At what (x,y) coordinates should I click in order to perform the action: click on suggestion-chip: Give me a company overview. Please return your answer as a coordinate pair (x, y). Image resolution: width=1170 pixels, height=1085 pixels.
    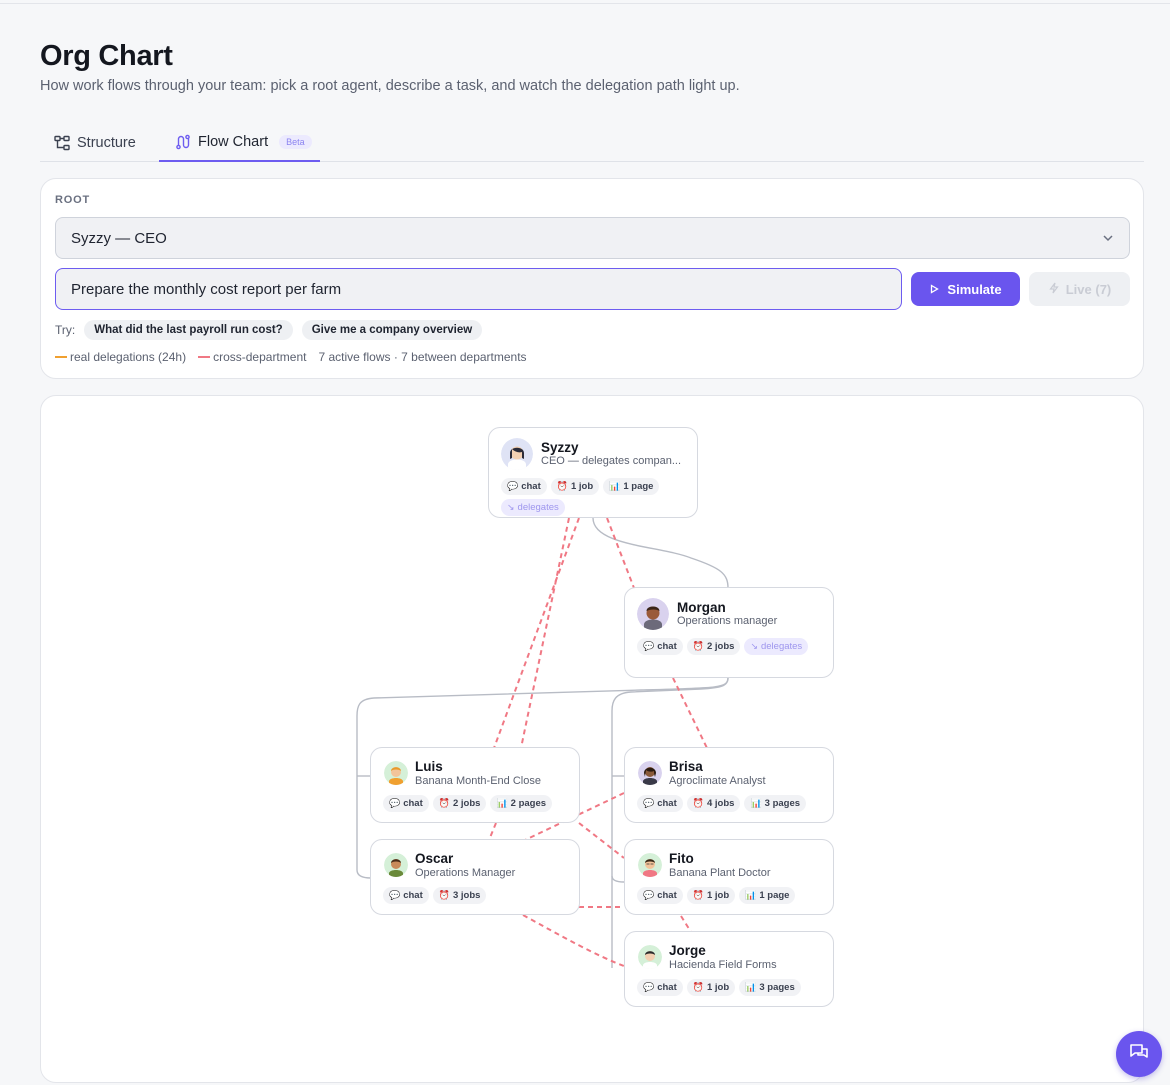
    Looking at the image, I should click on (392, 330).